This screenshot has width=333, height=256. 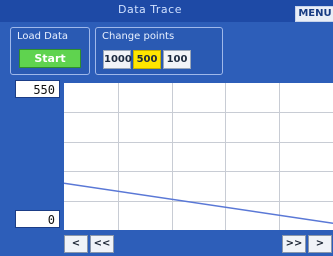 What do you see at coordinates (37, 219) in the screenshot?
I see `y-min-field: 0` at bounding box center [37, 219].